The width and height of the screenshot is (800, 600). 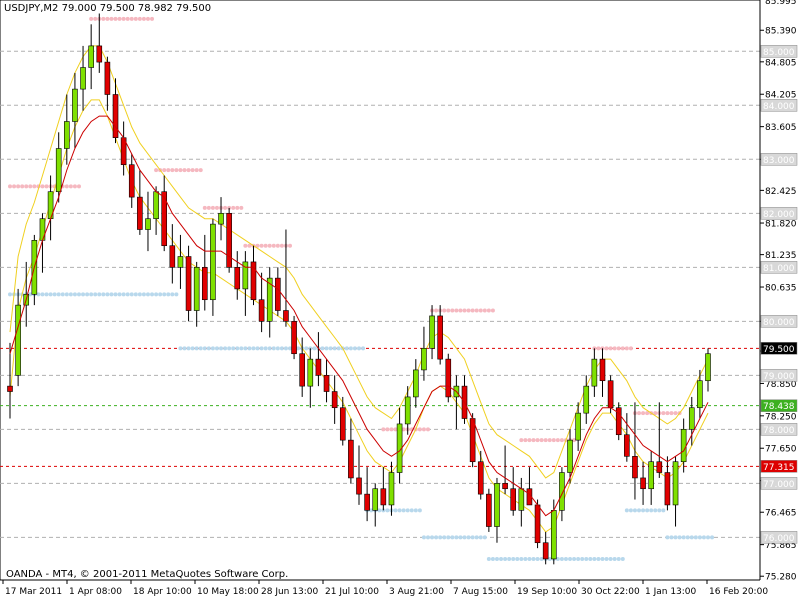 What do you see at coordinates (779, 53) in the screenshot?
I see `grid-level-label: 85.000` at bounding box center [779, 53].